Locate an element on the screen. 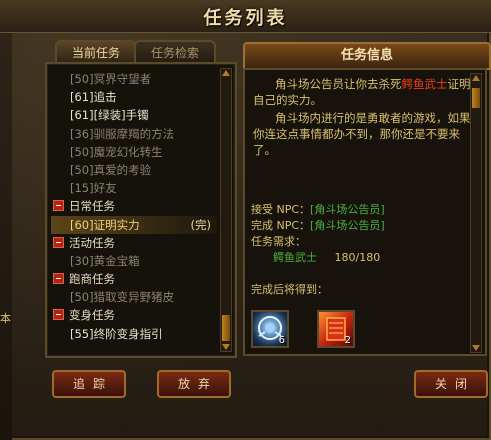 The width and height of the screenshot is (491, 440). quest-label: [36]驯服摩羯的方法 is located at coordinates (122, 133).